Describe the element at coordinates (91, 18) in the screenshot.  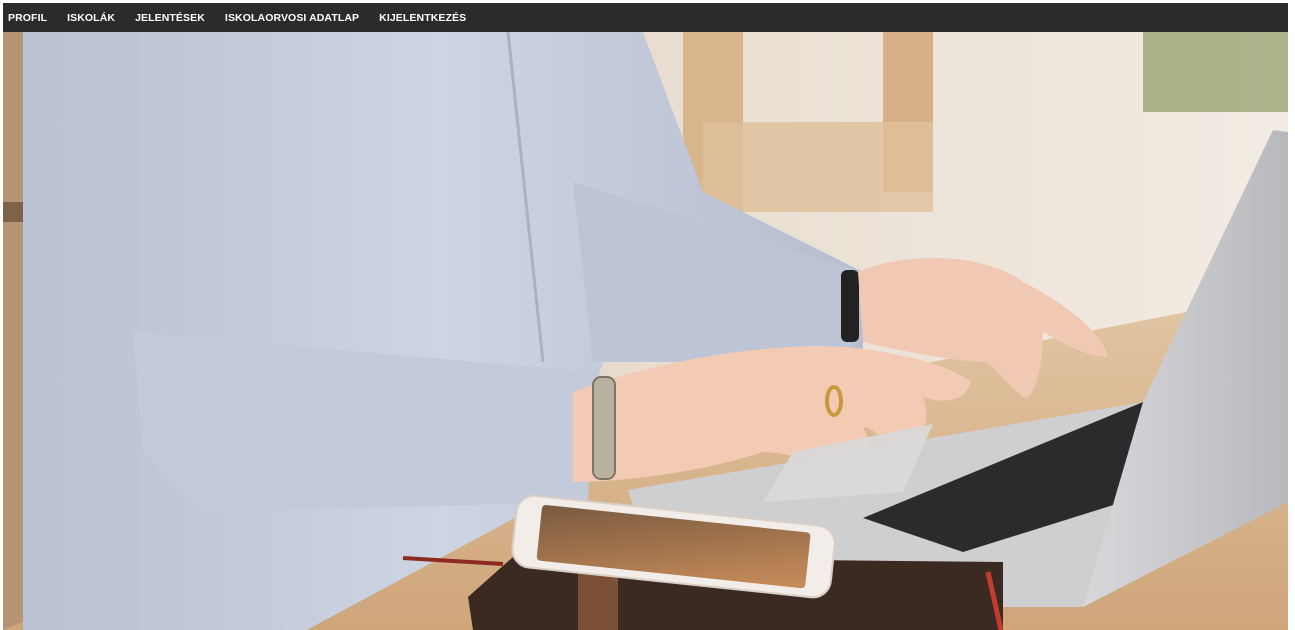
I see `nav-item-iskolak: ISKOLÁK` at that location.